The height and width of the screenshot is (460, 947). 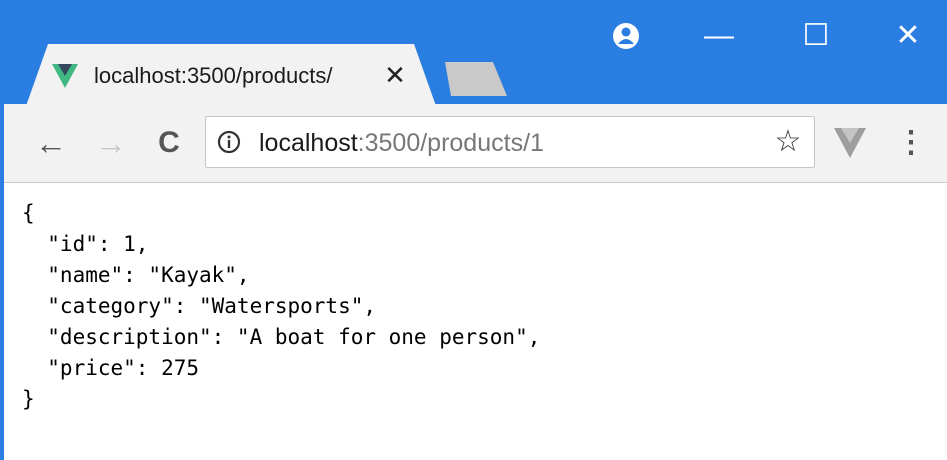 I want to click on forward-button: →, so click(x=111, y=143).